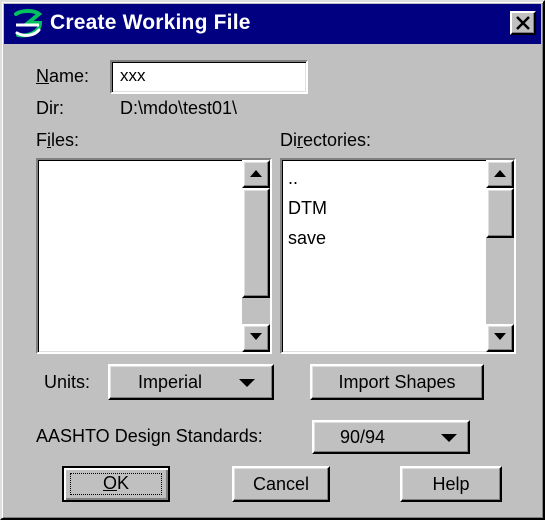  I want to click on import-shapes-label: Import Shapes, so click(397, 382).